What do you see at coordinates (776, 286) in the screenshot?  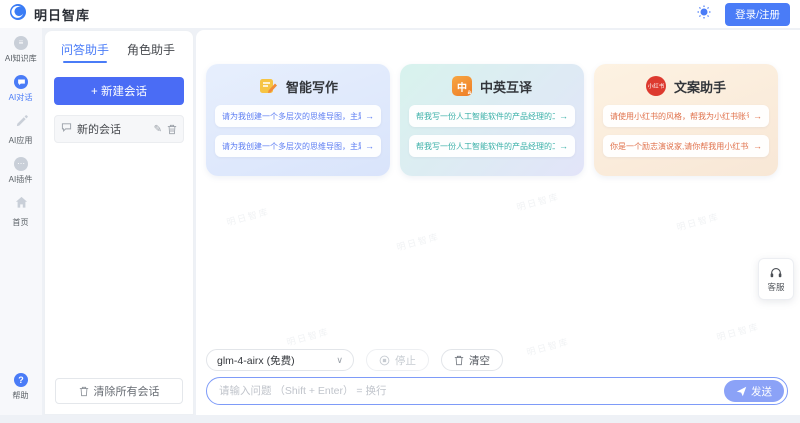 I see `service-label: 客服` at bounding box center [776, 286].